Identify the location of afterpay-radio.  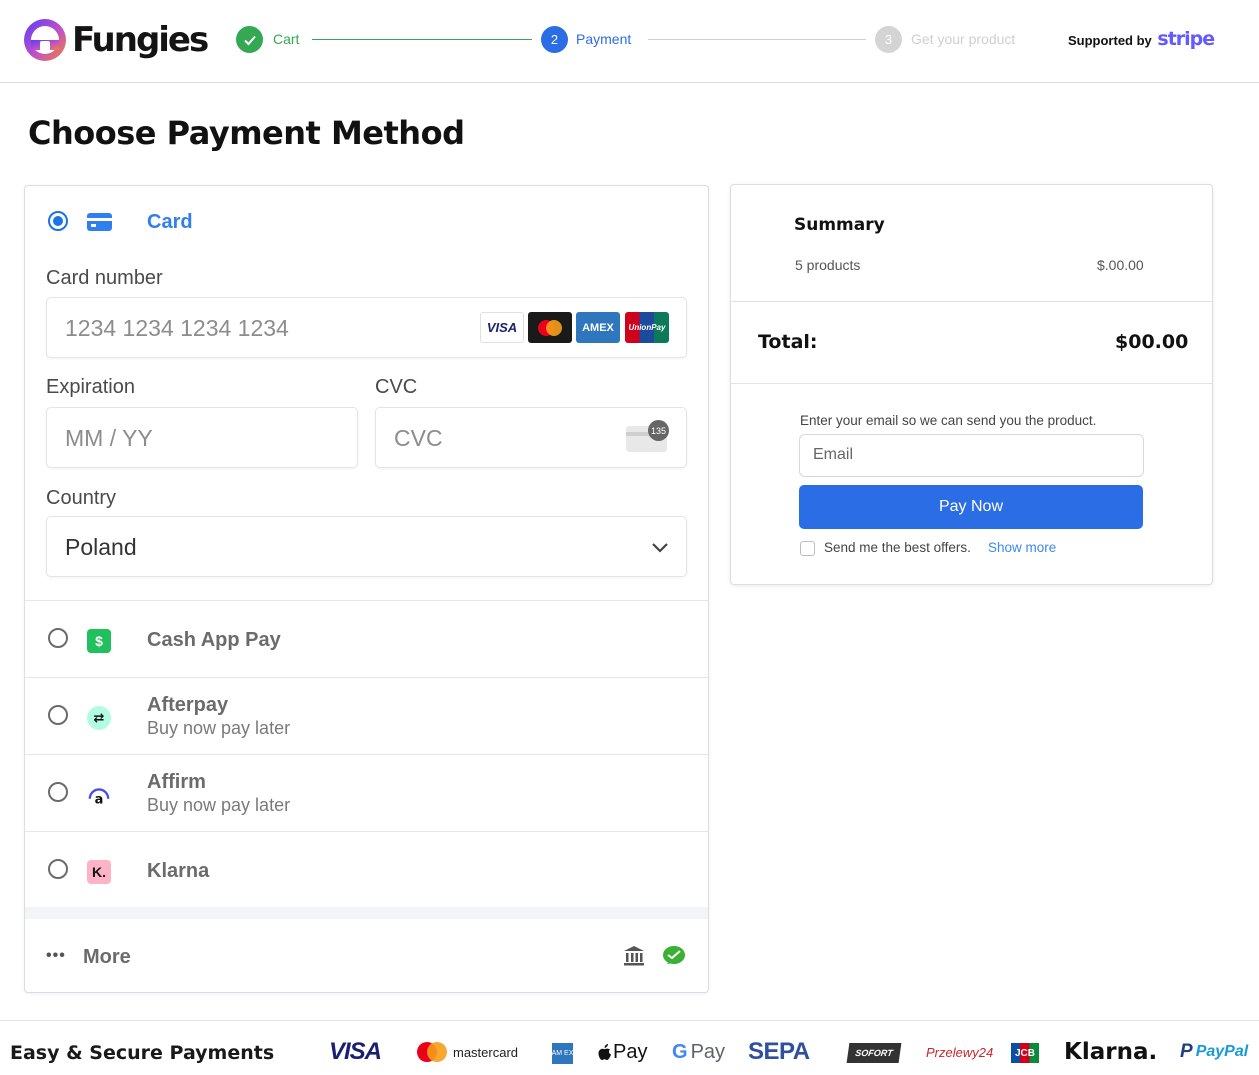
(58, 715).